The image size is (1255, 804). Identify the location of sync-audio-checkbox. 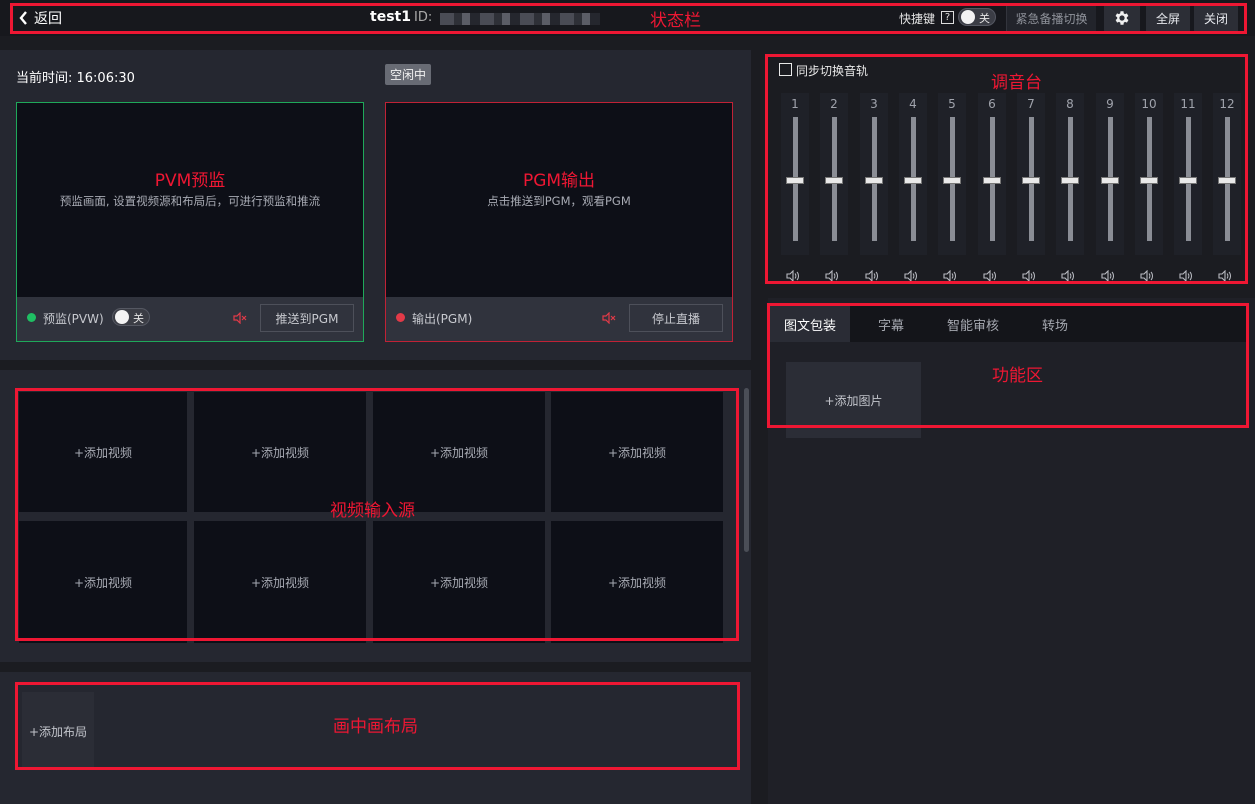
(785, 69).